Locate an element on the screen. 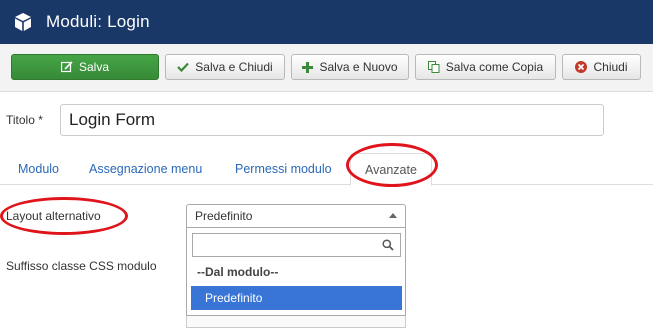 This screenshot has height=335, width=653. close-button: Chiudi is located at coordinates (601, 67).